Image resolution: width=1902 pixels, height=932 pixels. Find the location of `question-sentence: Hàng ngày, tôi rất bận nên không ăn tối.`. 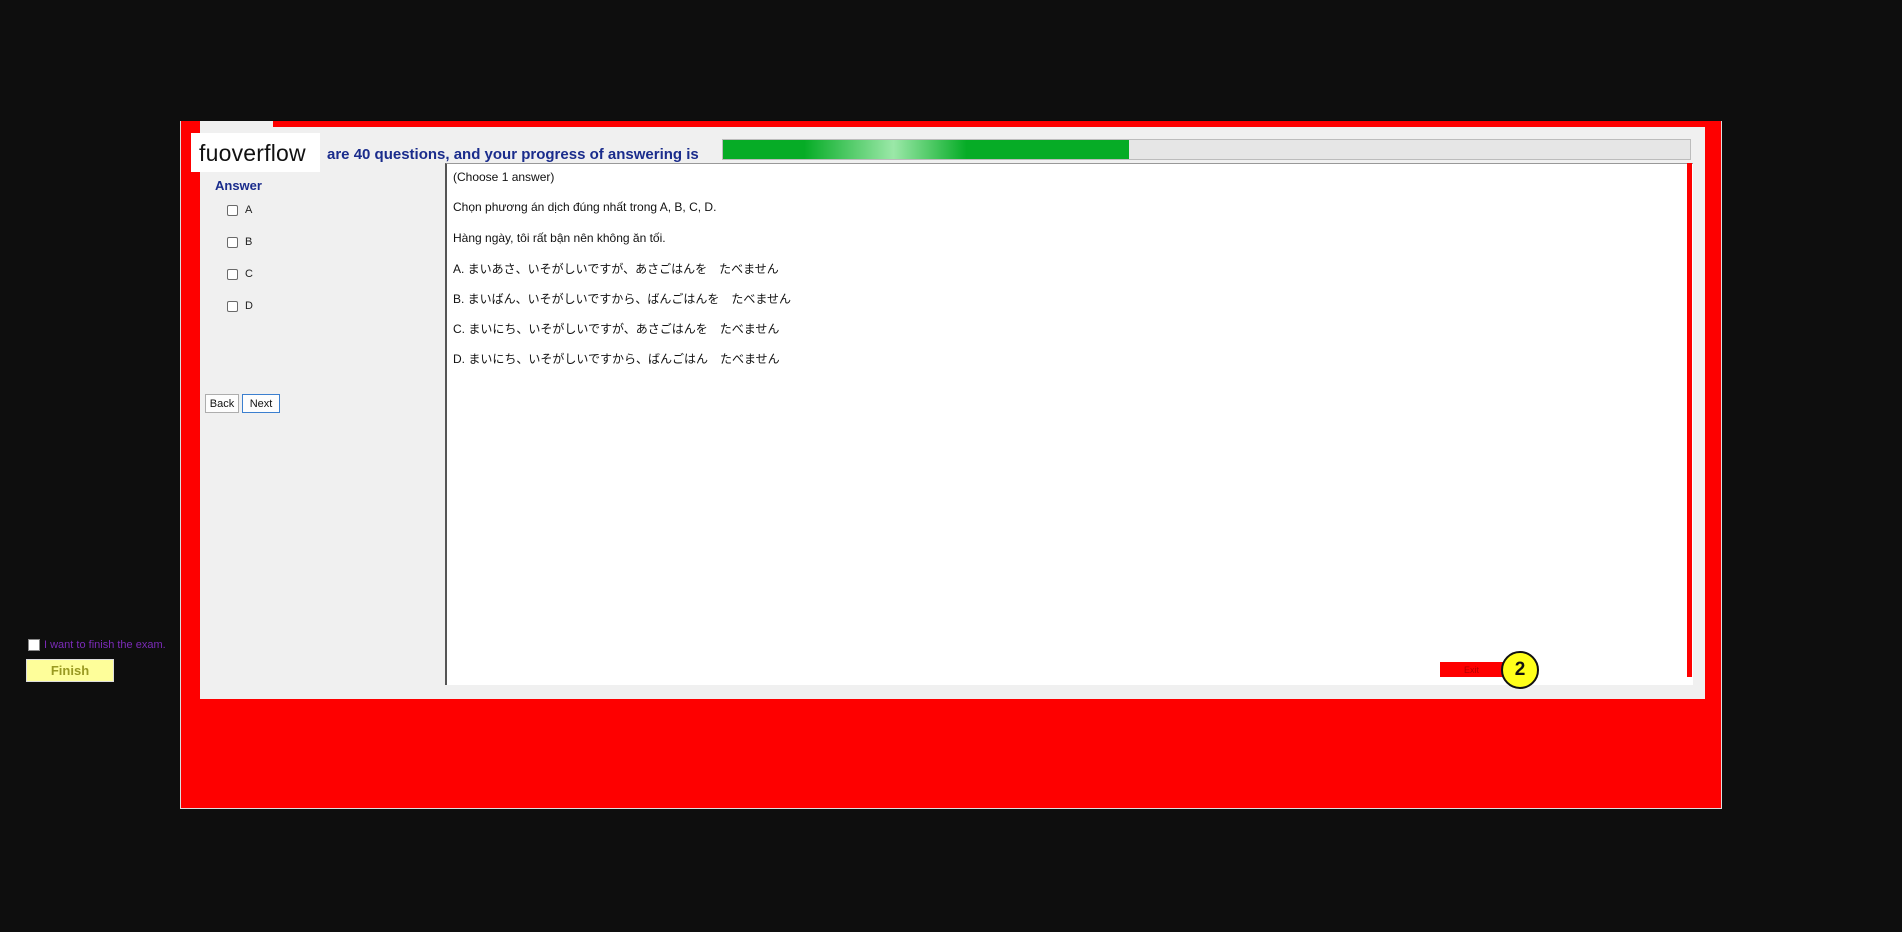

question-sentence: Hàng ngày, tôi rất bận nên không ăn tối. is located at coordinates (559, 238).